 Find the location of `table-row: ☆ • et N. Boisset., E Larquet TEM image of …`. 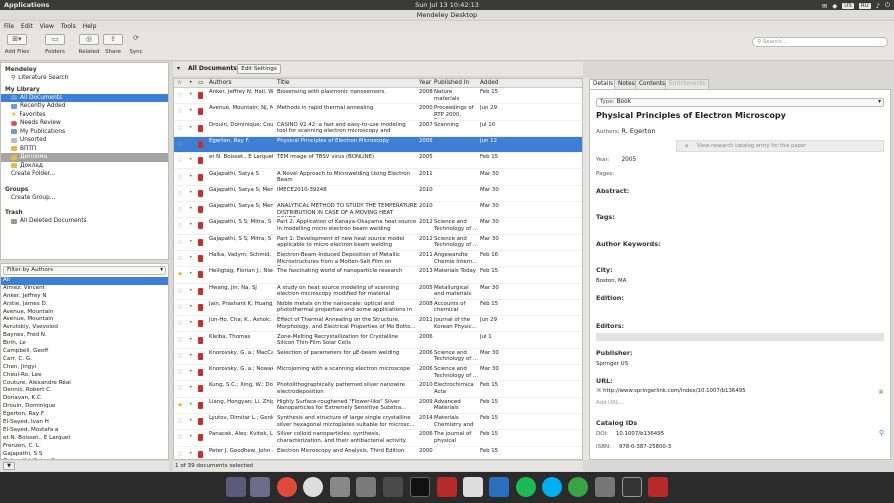

table-row: ☆ • et N. Boisset., E Larquet TEM image of … is located at coordinates (378, 161).